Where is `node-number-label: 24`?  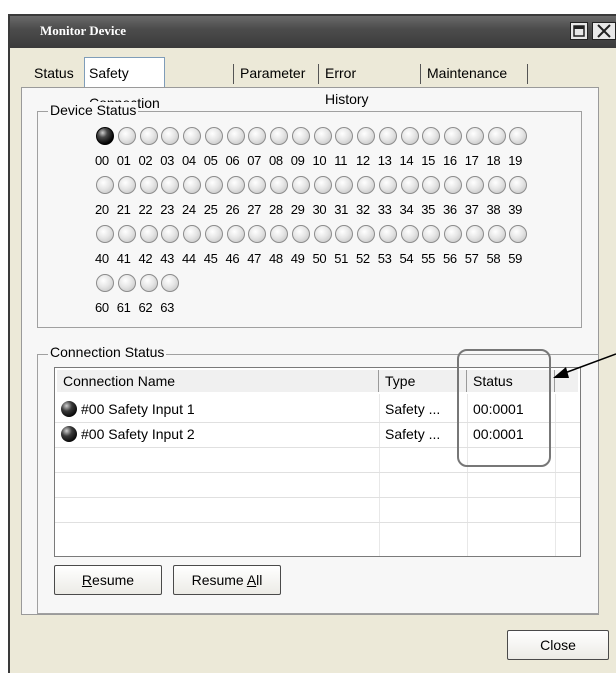 node-number-label: 24 is located at coordinates (189, 209).